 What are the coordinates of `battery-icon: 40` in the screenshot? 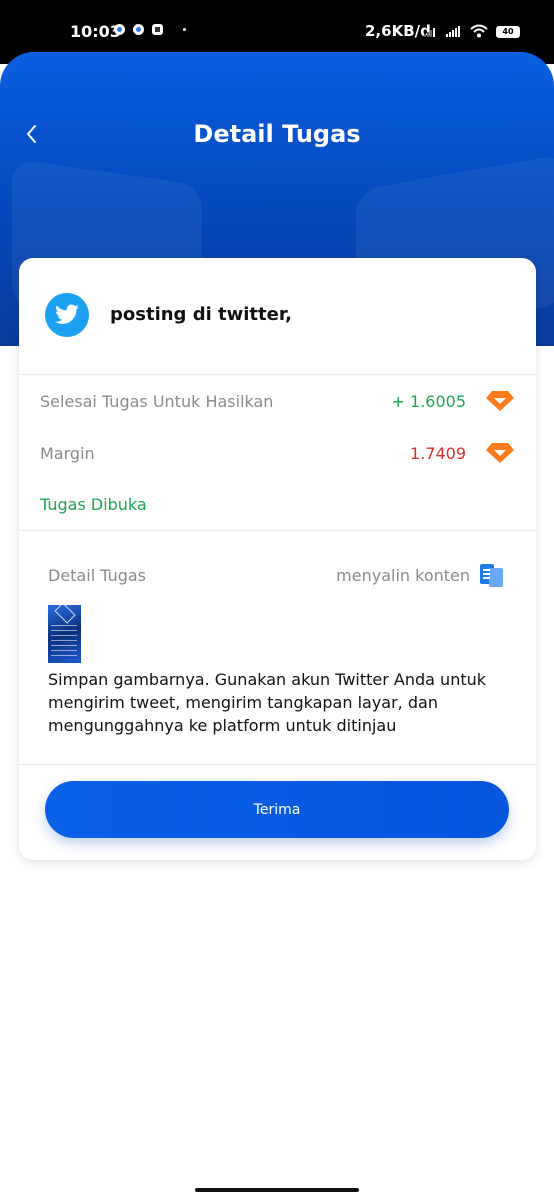 It's located at (508, 32).